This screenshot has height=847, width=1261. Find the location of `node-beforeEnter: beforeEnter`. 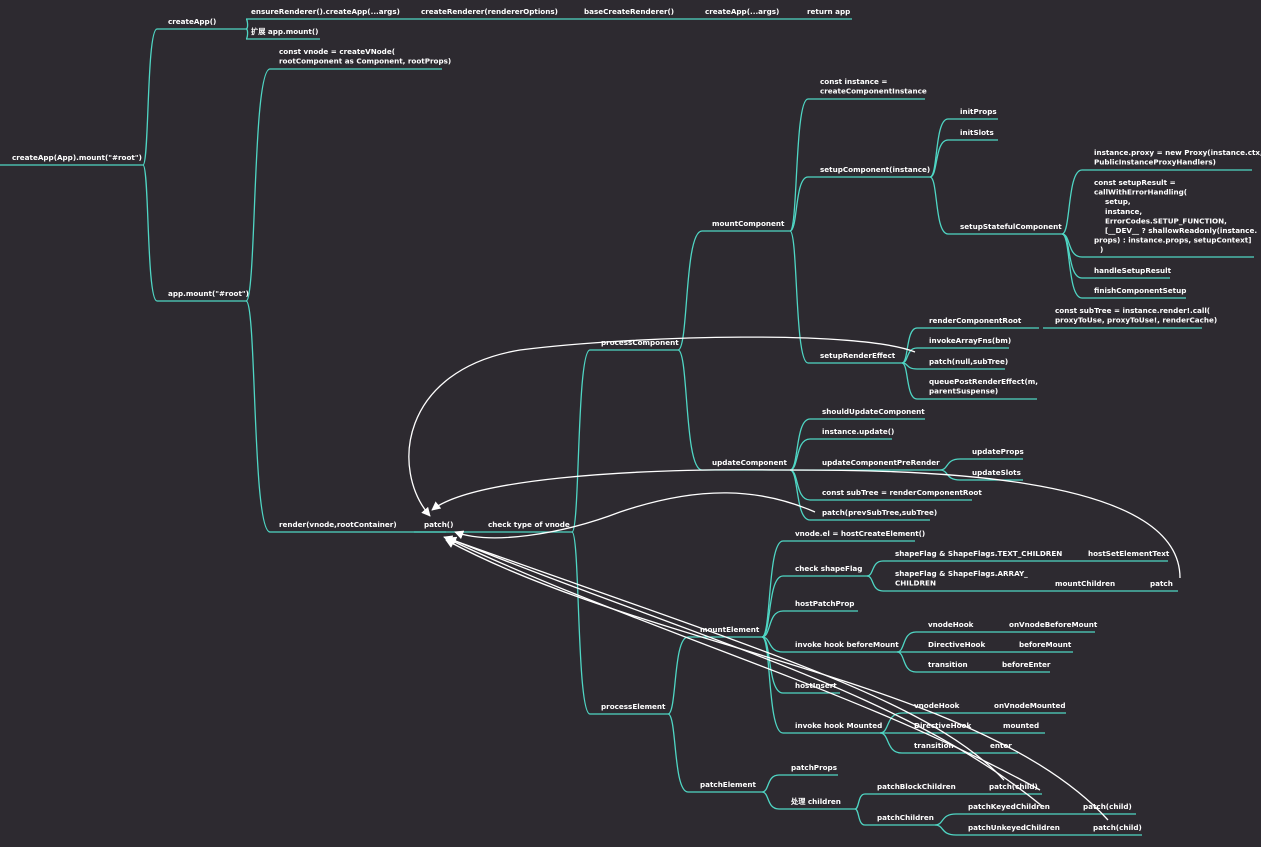

node-beforeEnter: beforeEnter is located at coordinates (1026, 664).